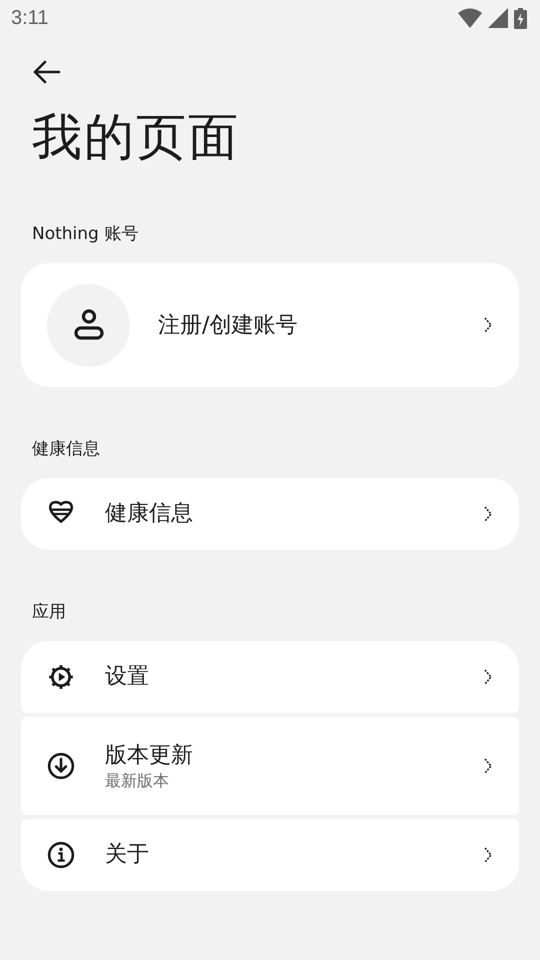 This screenshot has height=960, width=540. Describe the element at coordinates (89, 325) in the screenshot. I see `person-icon` at that location.